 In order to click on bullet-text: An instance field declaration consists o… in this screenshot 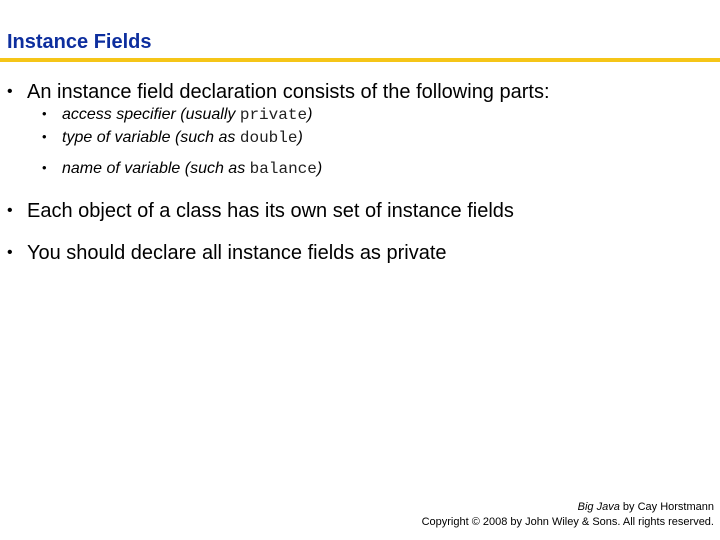, I will do `click(288, 92)`.